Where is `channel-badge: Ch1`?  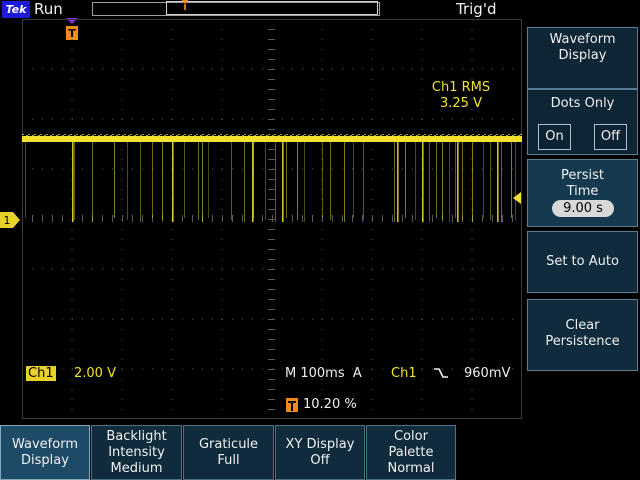 channel-badge: Ch1 is located at coordinates (41, 373).